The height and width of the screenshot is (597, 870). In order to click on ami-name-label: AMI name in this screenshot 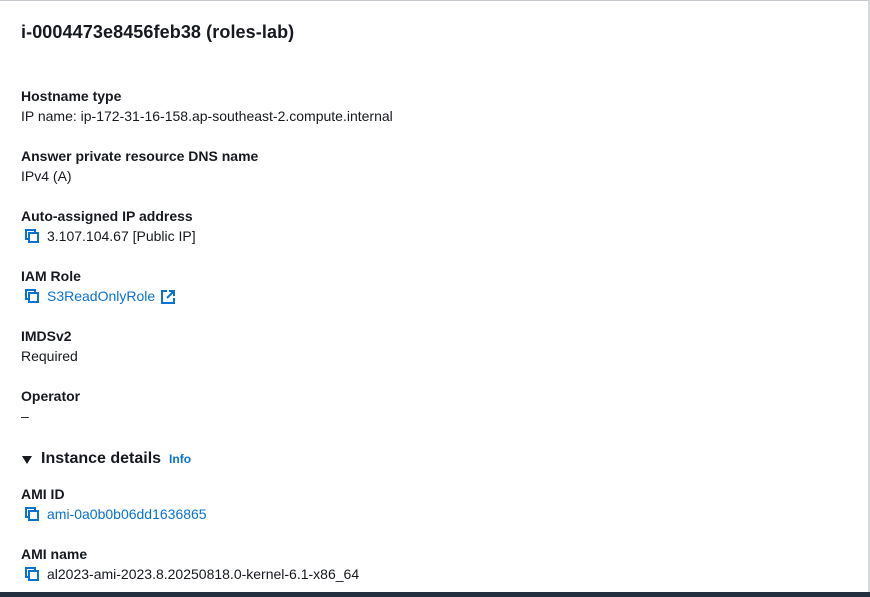, I will do `click(54, 554)`.